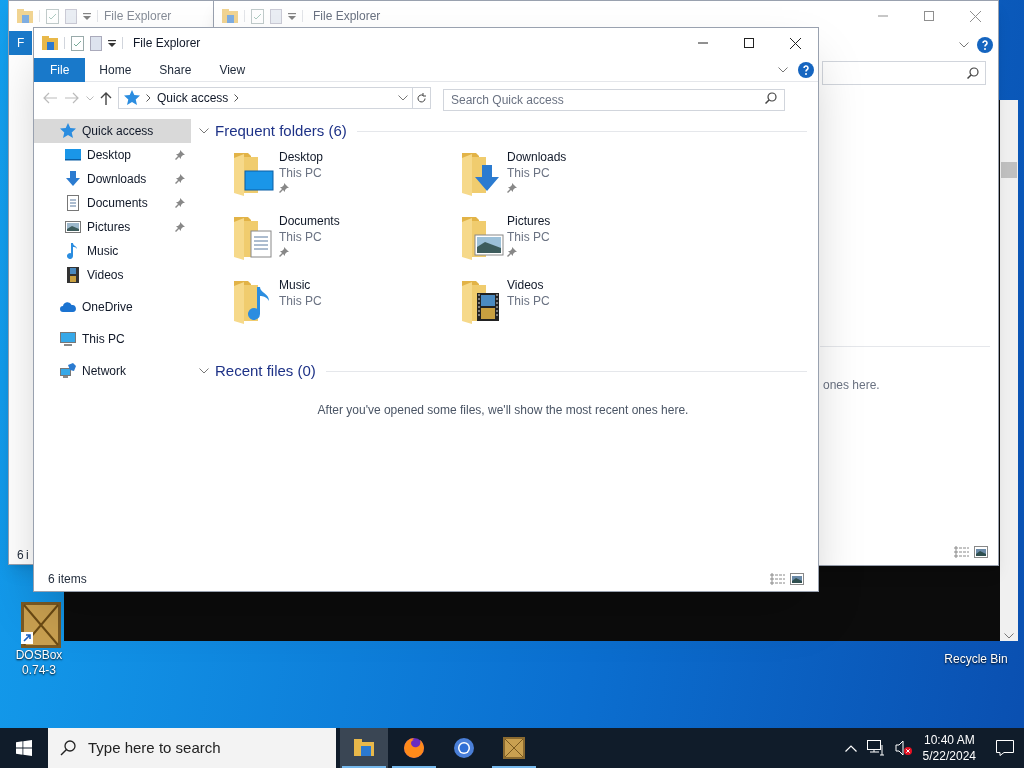 This screenshot has width=1024, height=768. Describe the element at coordinates (1009, 170) in the screenshot. I see `scroll-thumb` at that location.